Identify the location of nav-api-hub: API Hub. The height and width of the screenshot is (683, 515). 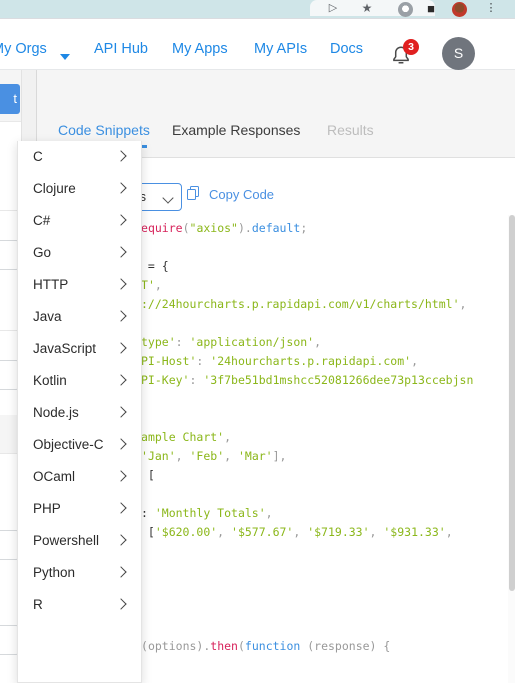
(121, 49).